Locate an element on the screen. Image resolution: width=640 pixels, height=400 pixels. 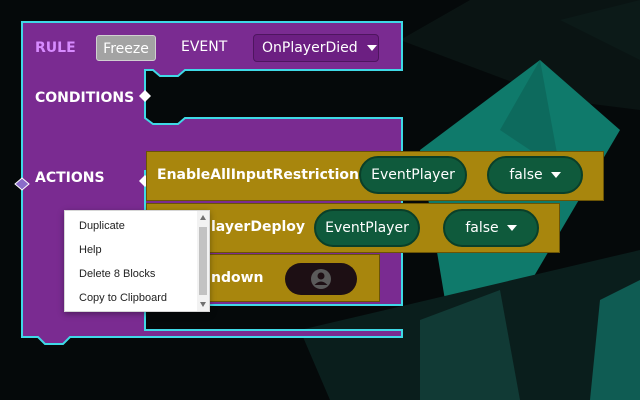
event-dropdown: OnPlayerDied is located at coordinates (316, 48).